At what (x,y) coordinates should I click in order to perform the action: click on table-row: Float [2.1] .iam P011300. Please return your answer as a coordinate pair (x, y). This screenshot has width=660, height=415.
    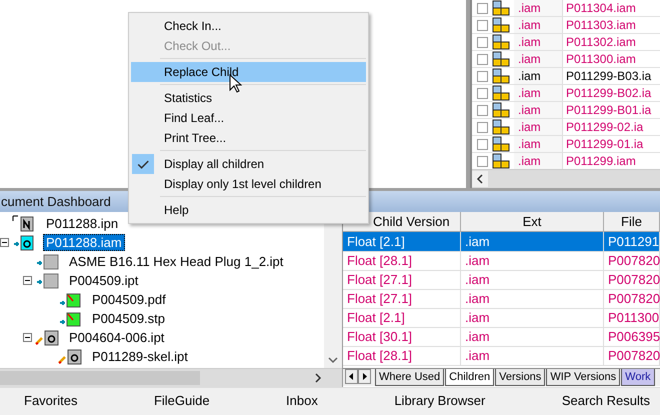
    Looking at the image, I should click on (501, 317).